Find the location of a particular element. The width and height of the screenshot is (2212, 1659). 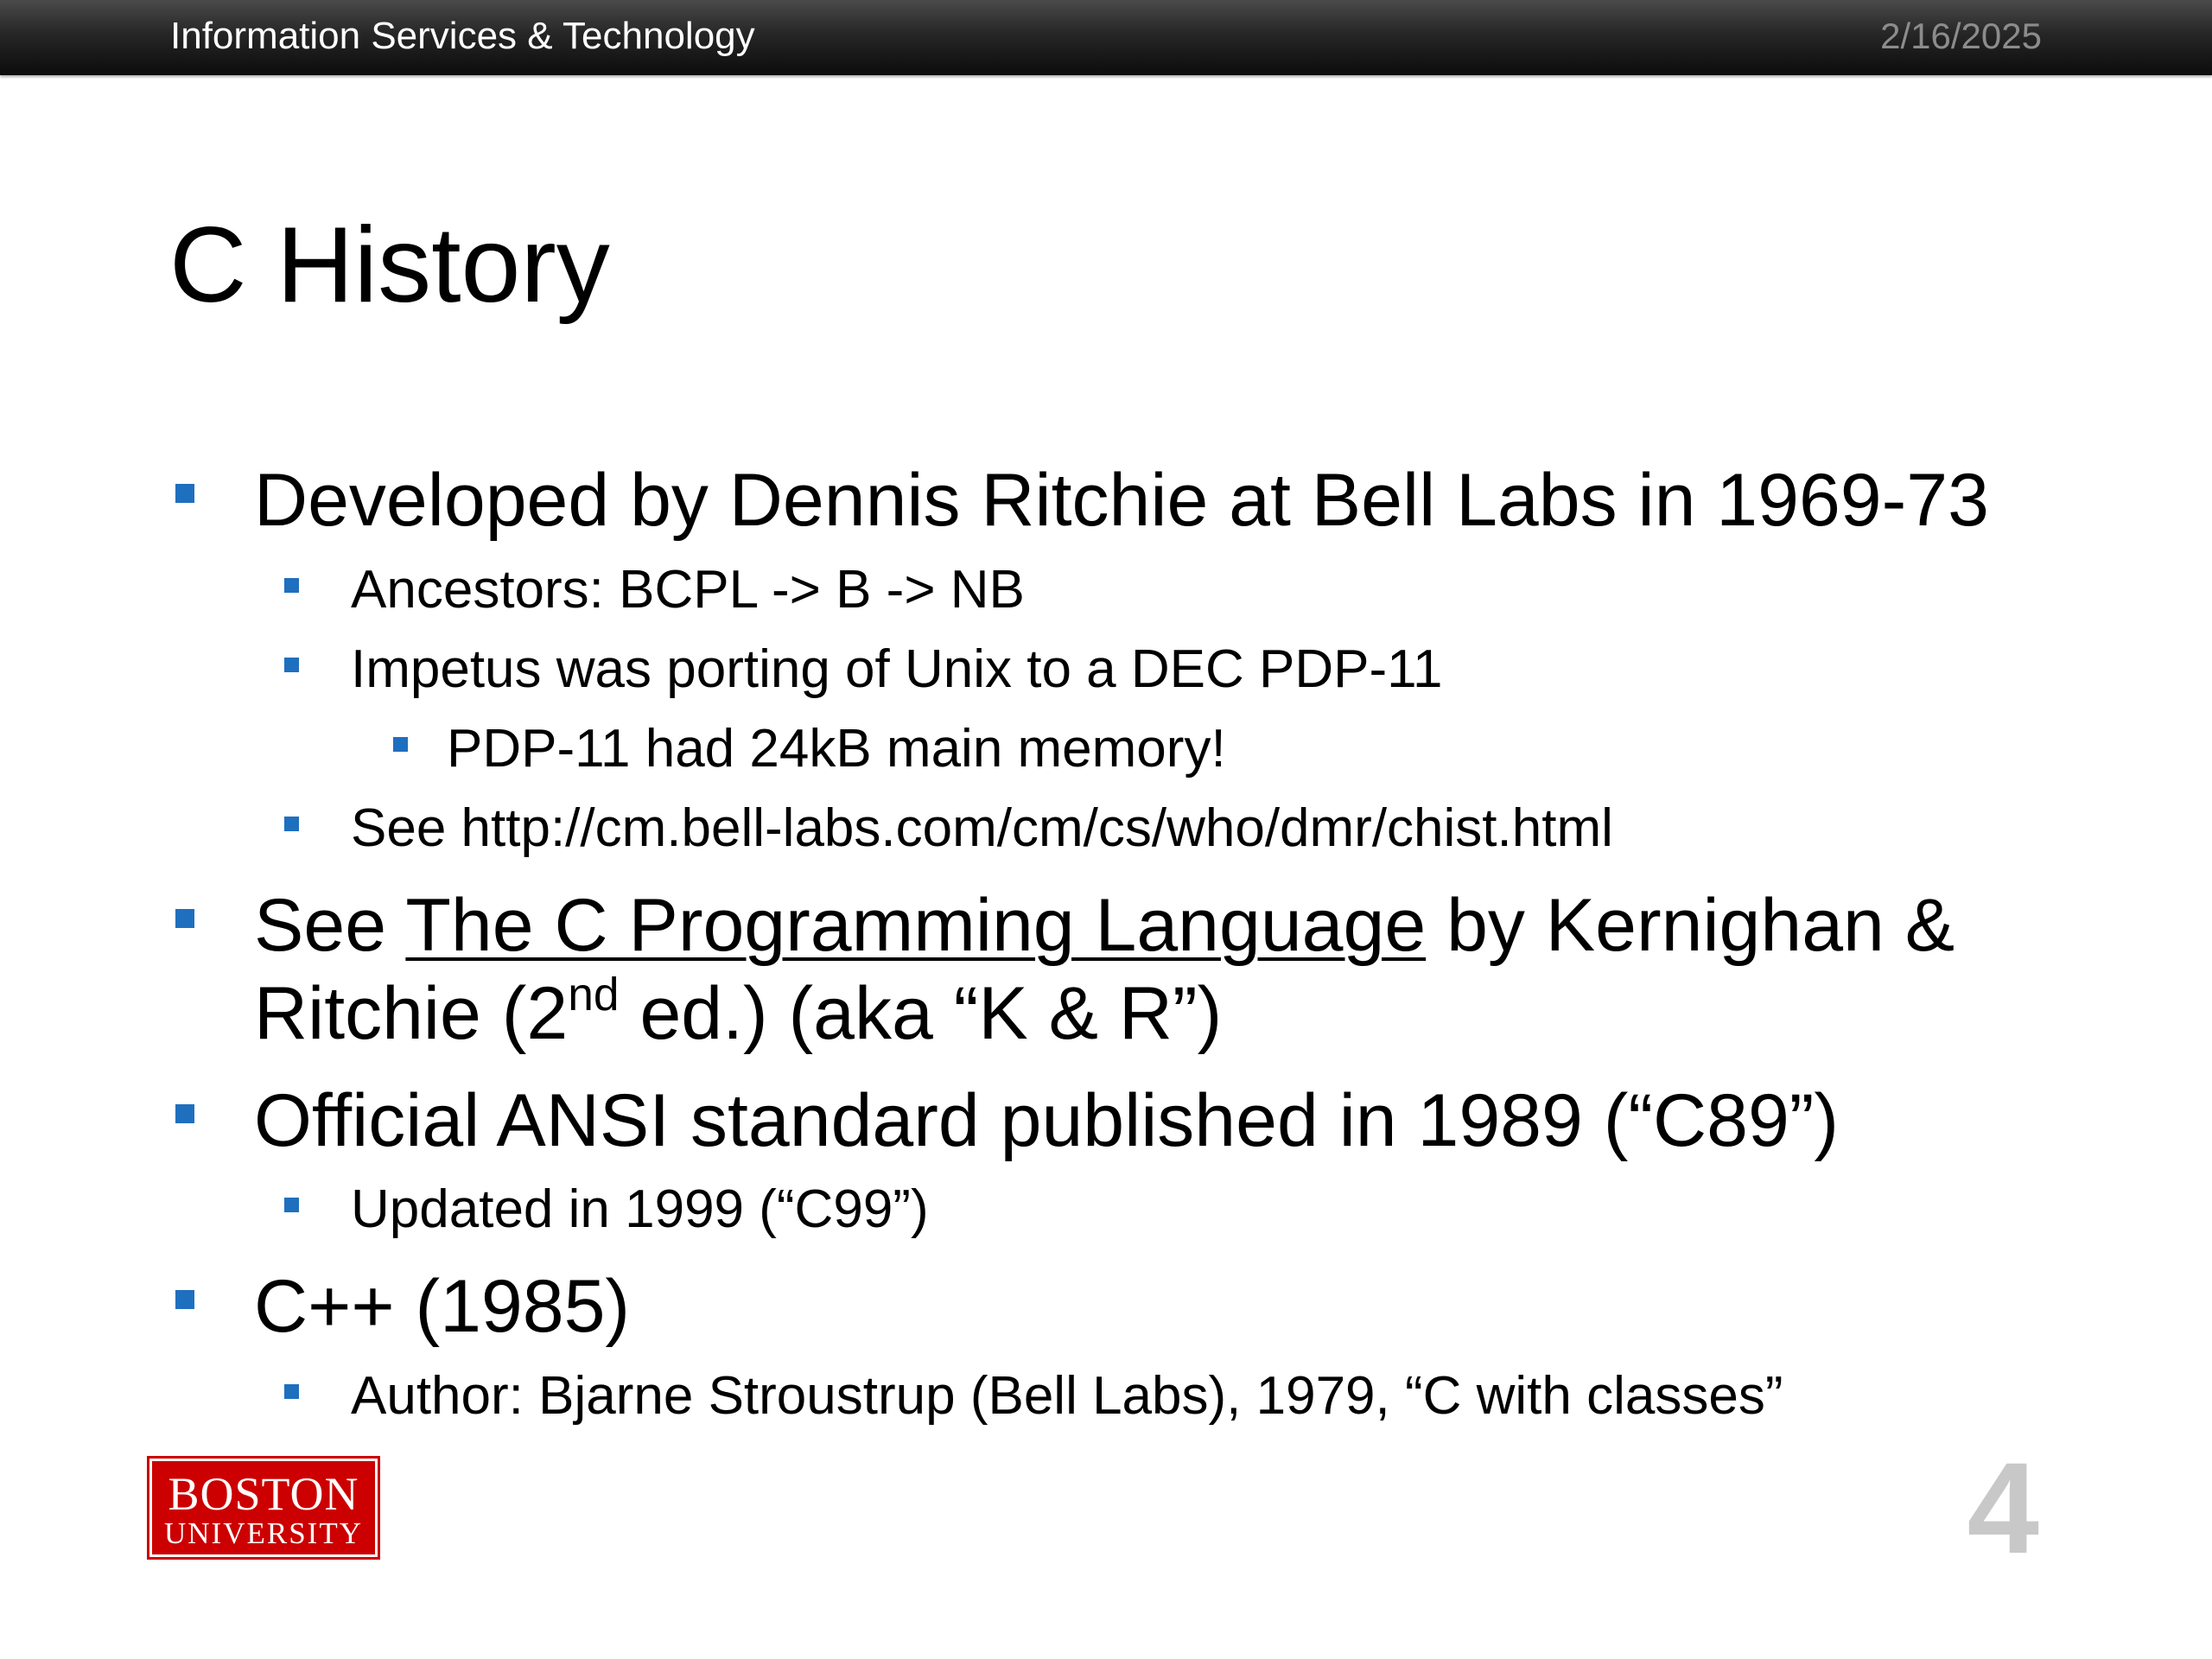

book-title: The C Programming Language is located at coordinates (916, 925).